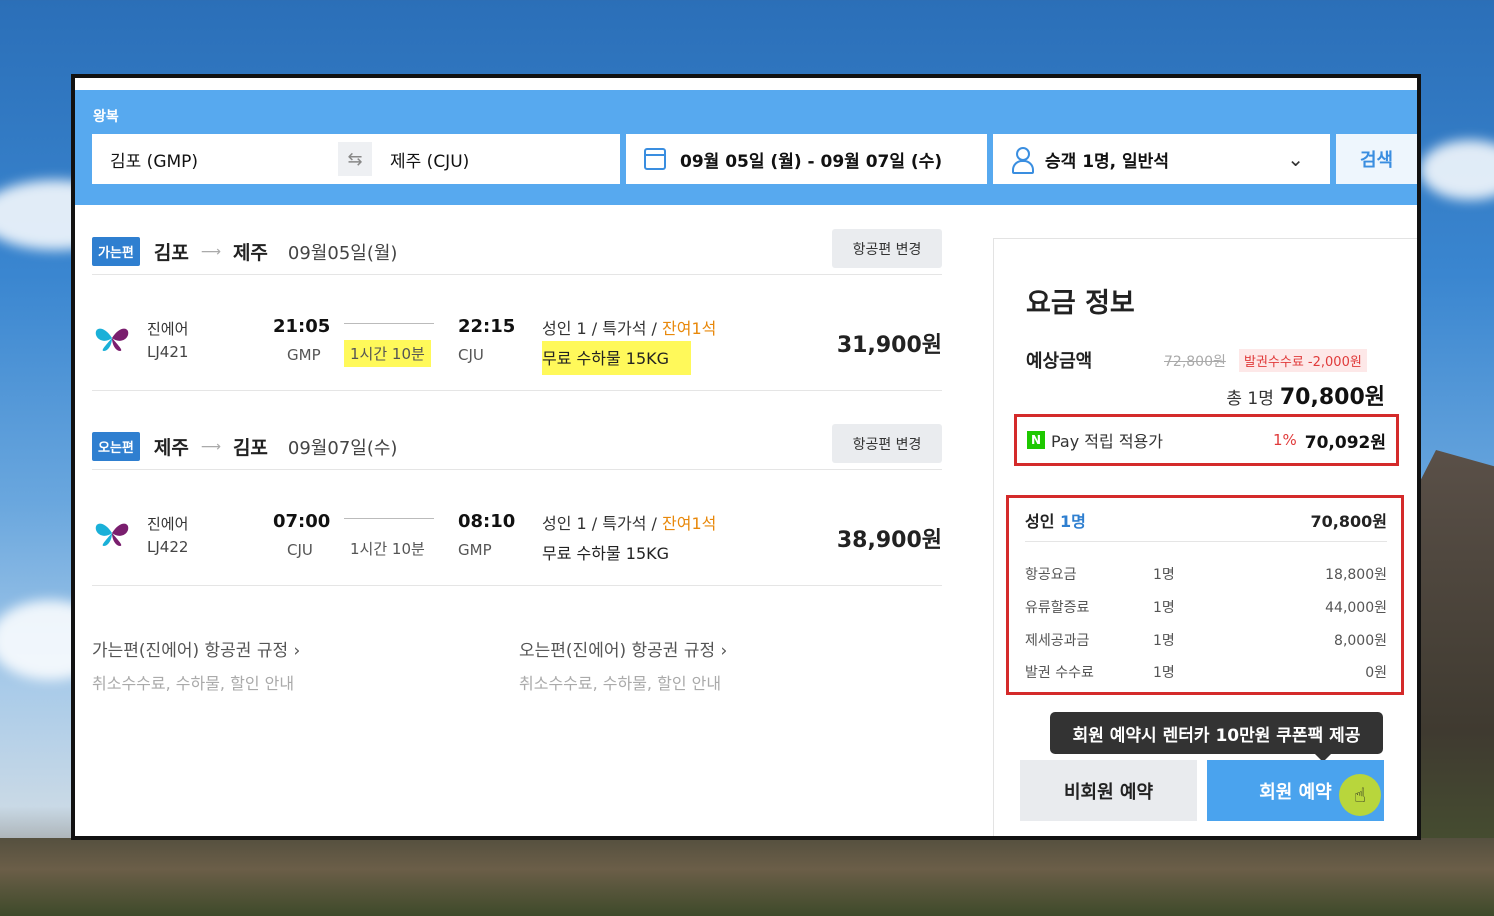 This screenshot has height=916, width=1494. What do you see at coordinates (250, 253) in the screenshot?
I see `outbound-to-city: 제주` at bounding box center [250, 253].